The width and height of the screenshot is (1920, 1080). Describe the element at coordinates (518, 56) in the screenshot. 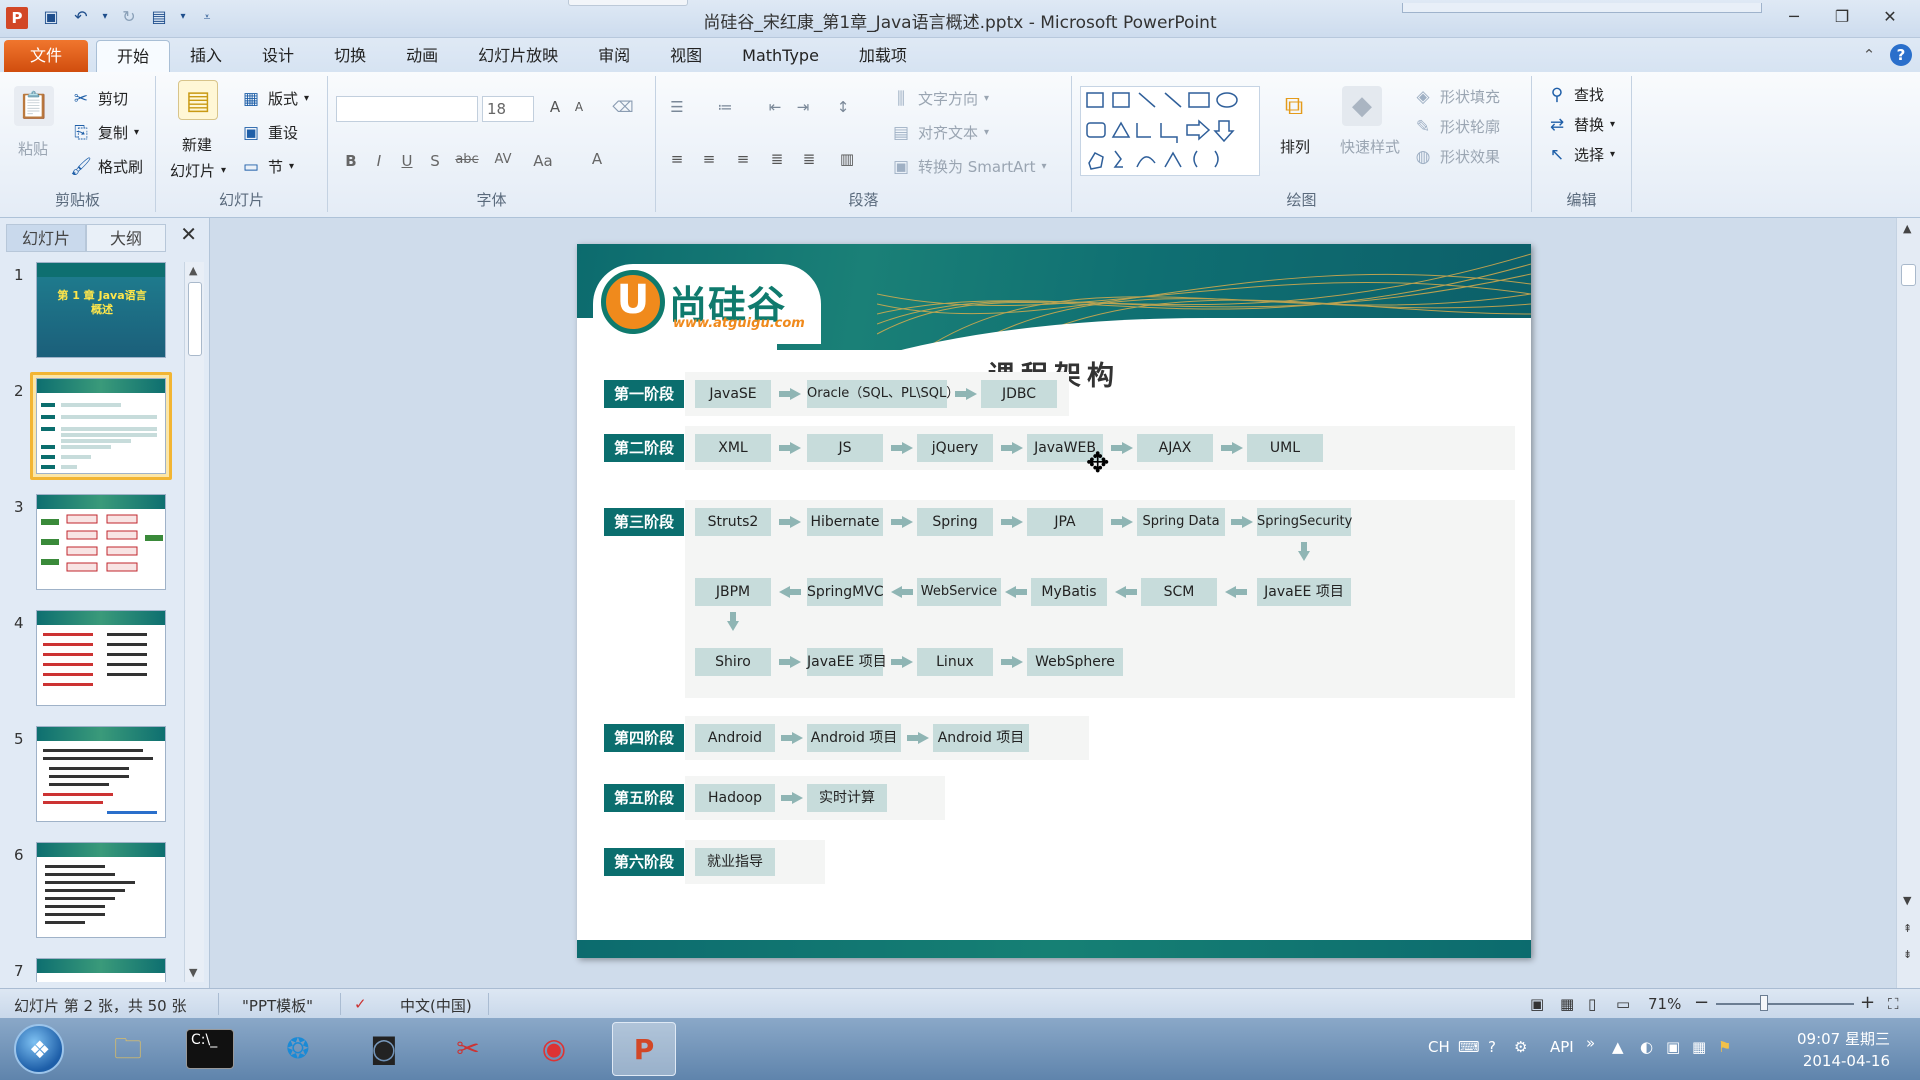

I see `tab-slideshow: 幻灯片放映` at that location.